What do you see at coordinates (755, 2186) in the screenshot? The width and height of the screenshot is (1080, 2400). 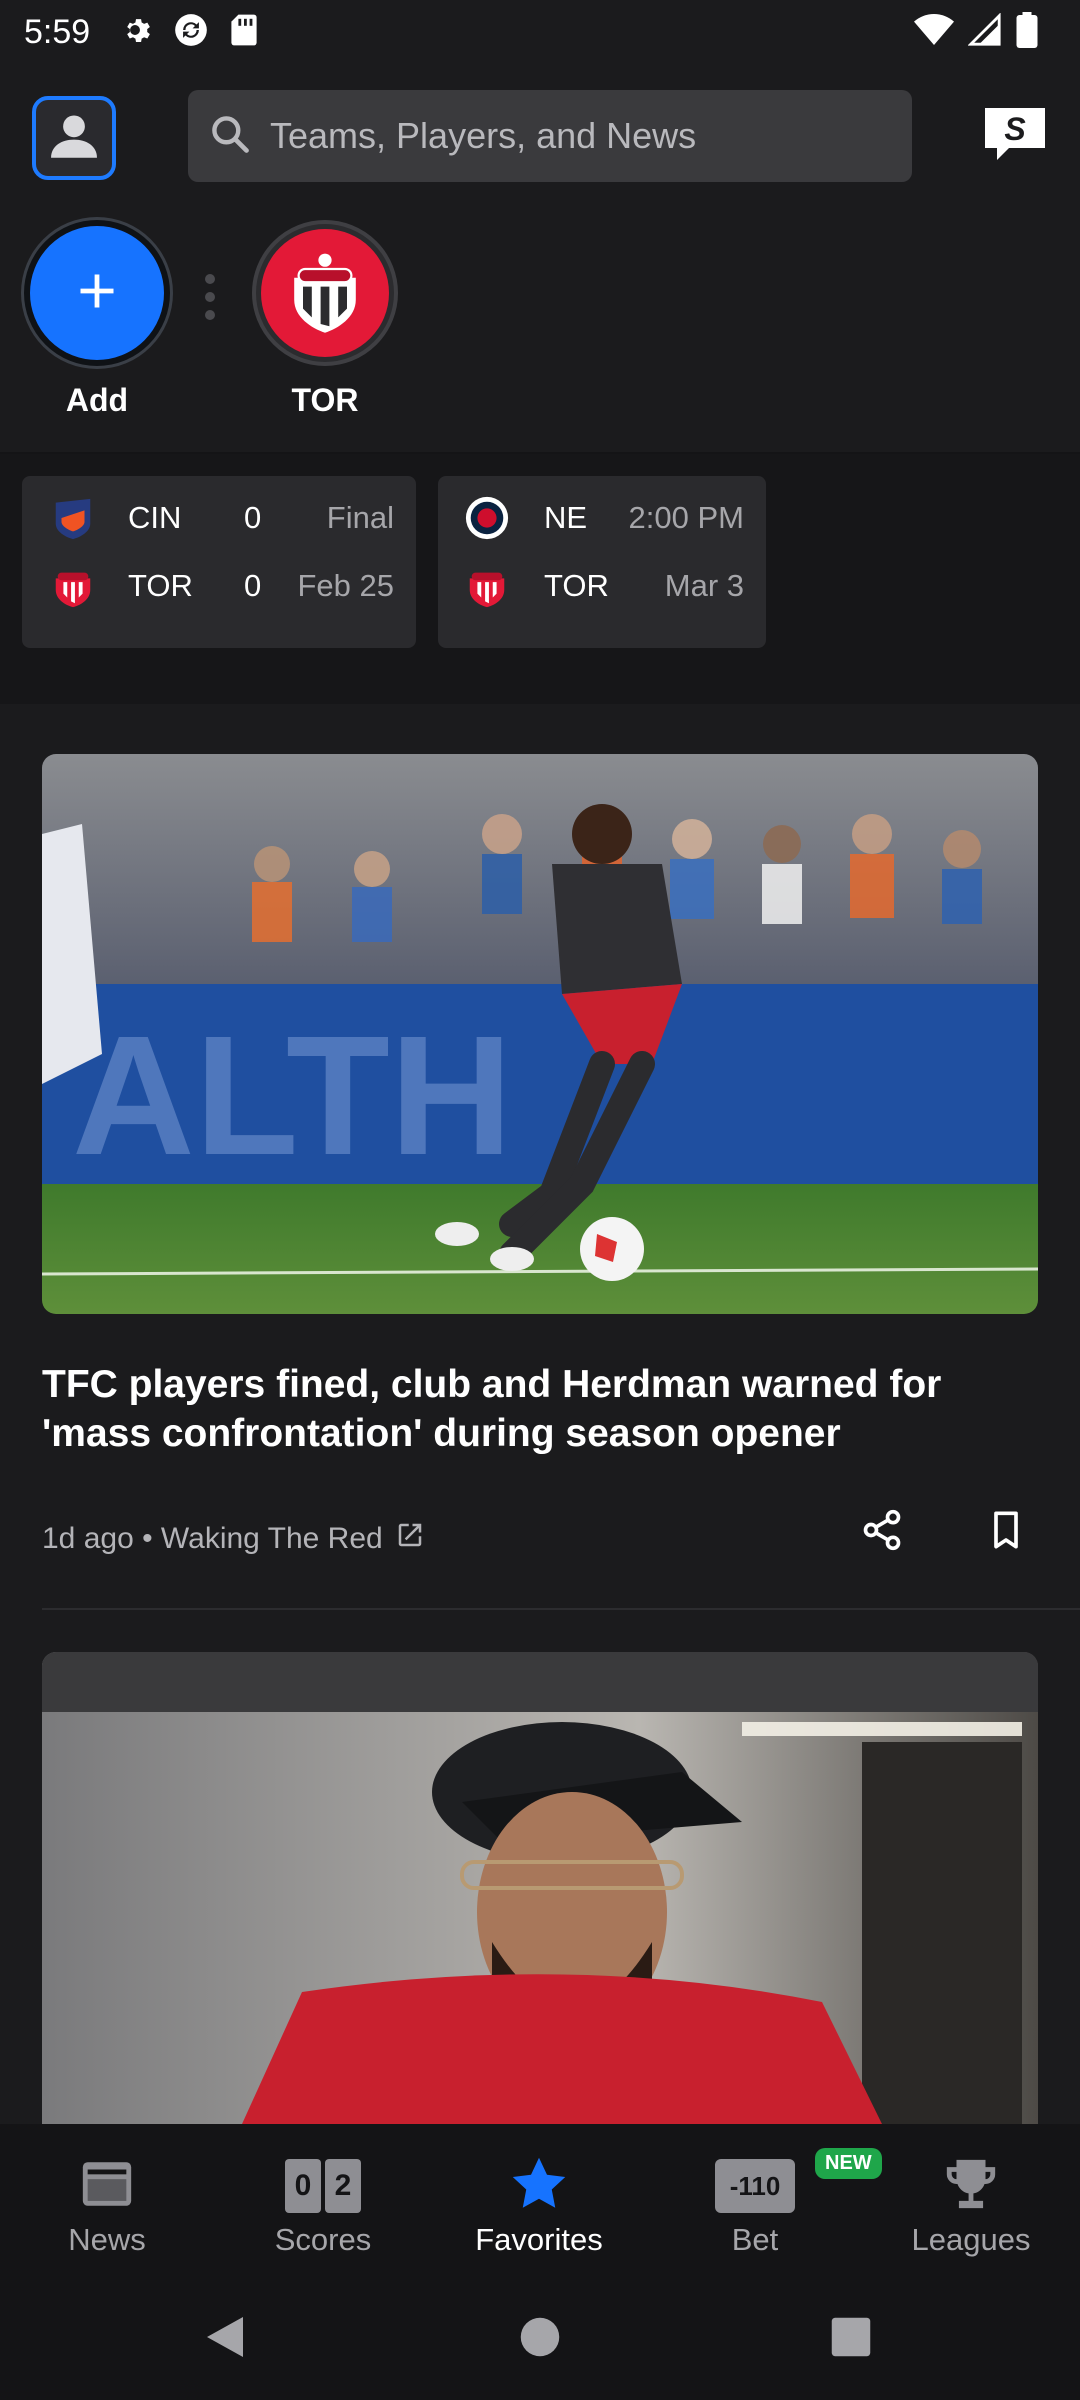 I see `odds-ticket-icon: -110` at bounding box center [755, 2186].